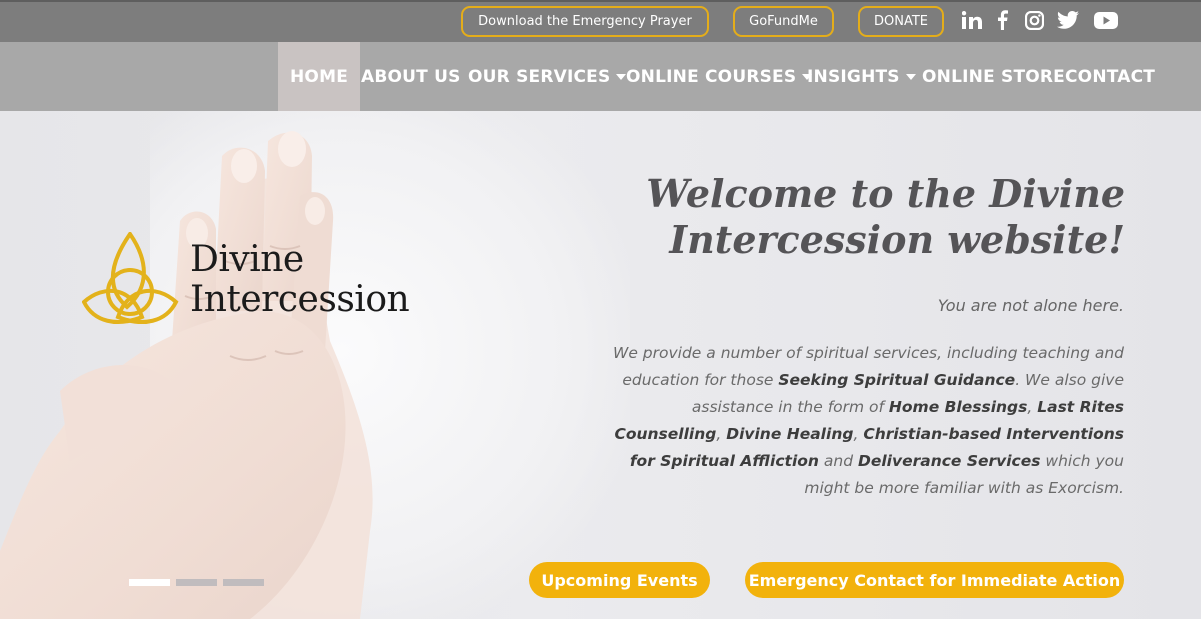  Describe the element at coordinates (1030, 305) in the screenshot. I see `hero-subline: You are not alone here.` at that location.